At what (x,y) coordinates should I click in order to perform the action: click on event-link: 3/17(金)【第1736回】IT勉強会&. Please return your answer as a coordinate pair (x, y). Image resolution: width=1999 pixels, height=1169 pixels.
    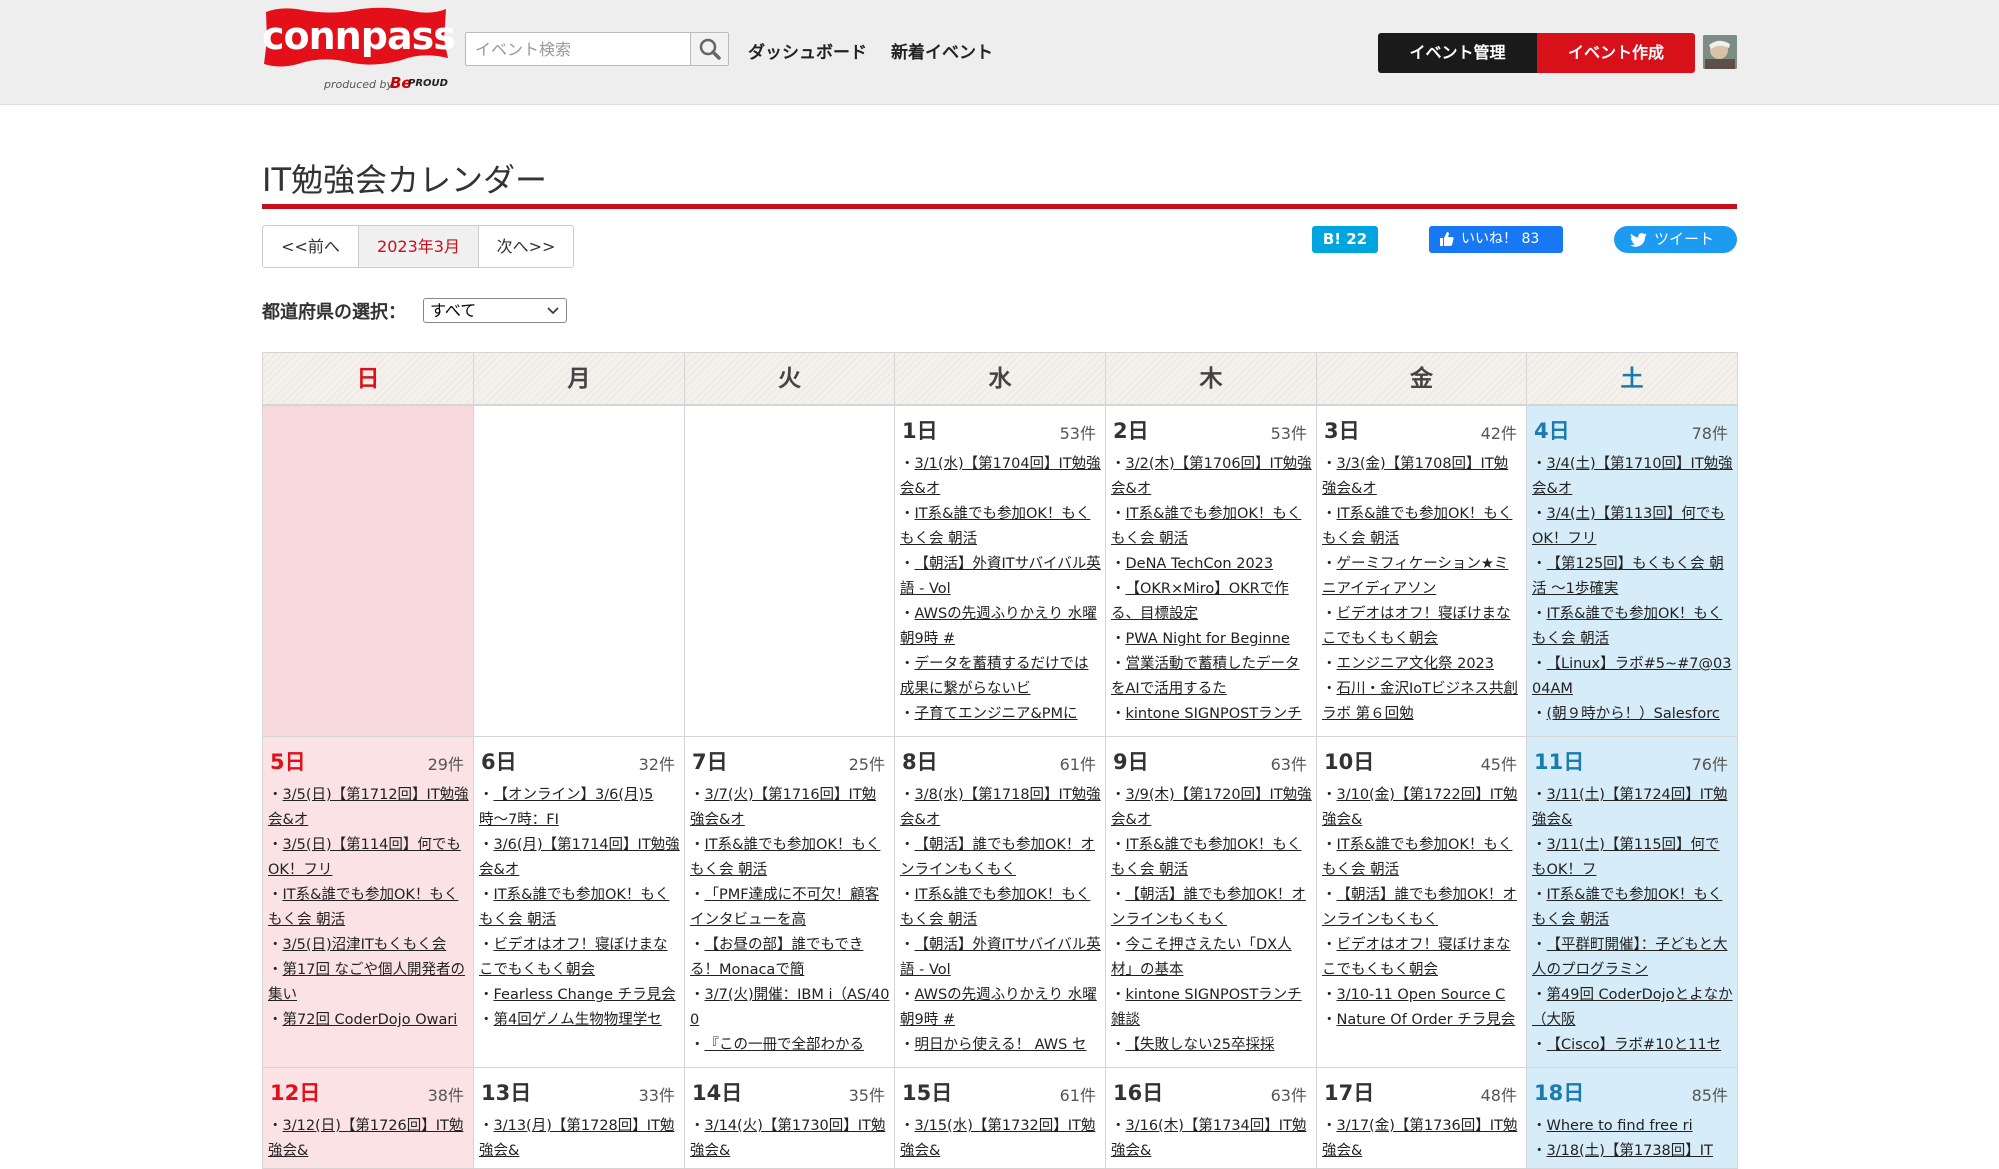
    Looking at the image, I should click on (1422, 1139).